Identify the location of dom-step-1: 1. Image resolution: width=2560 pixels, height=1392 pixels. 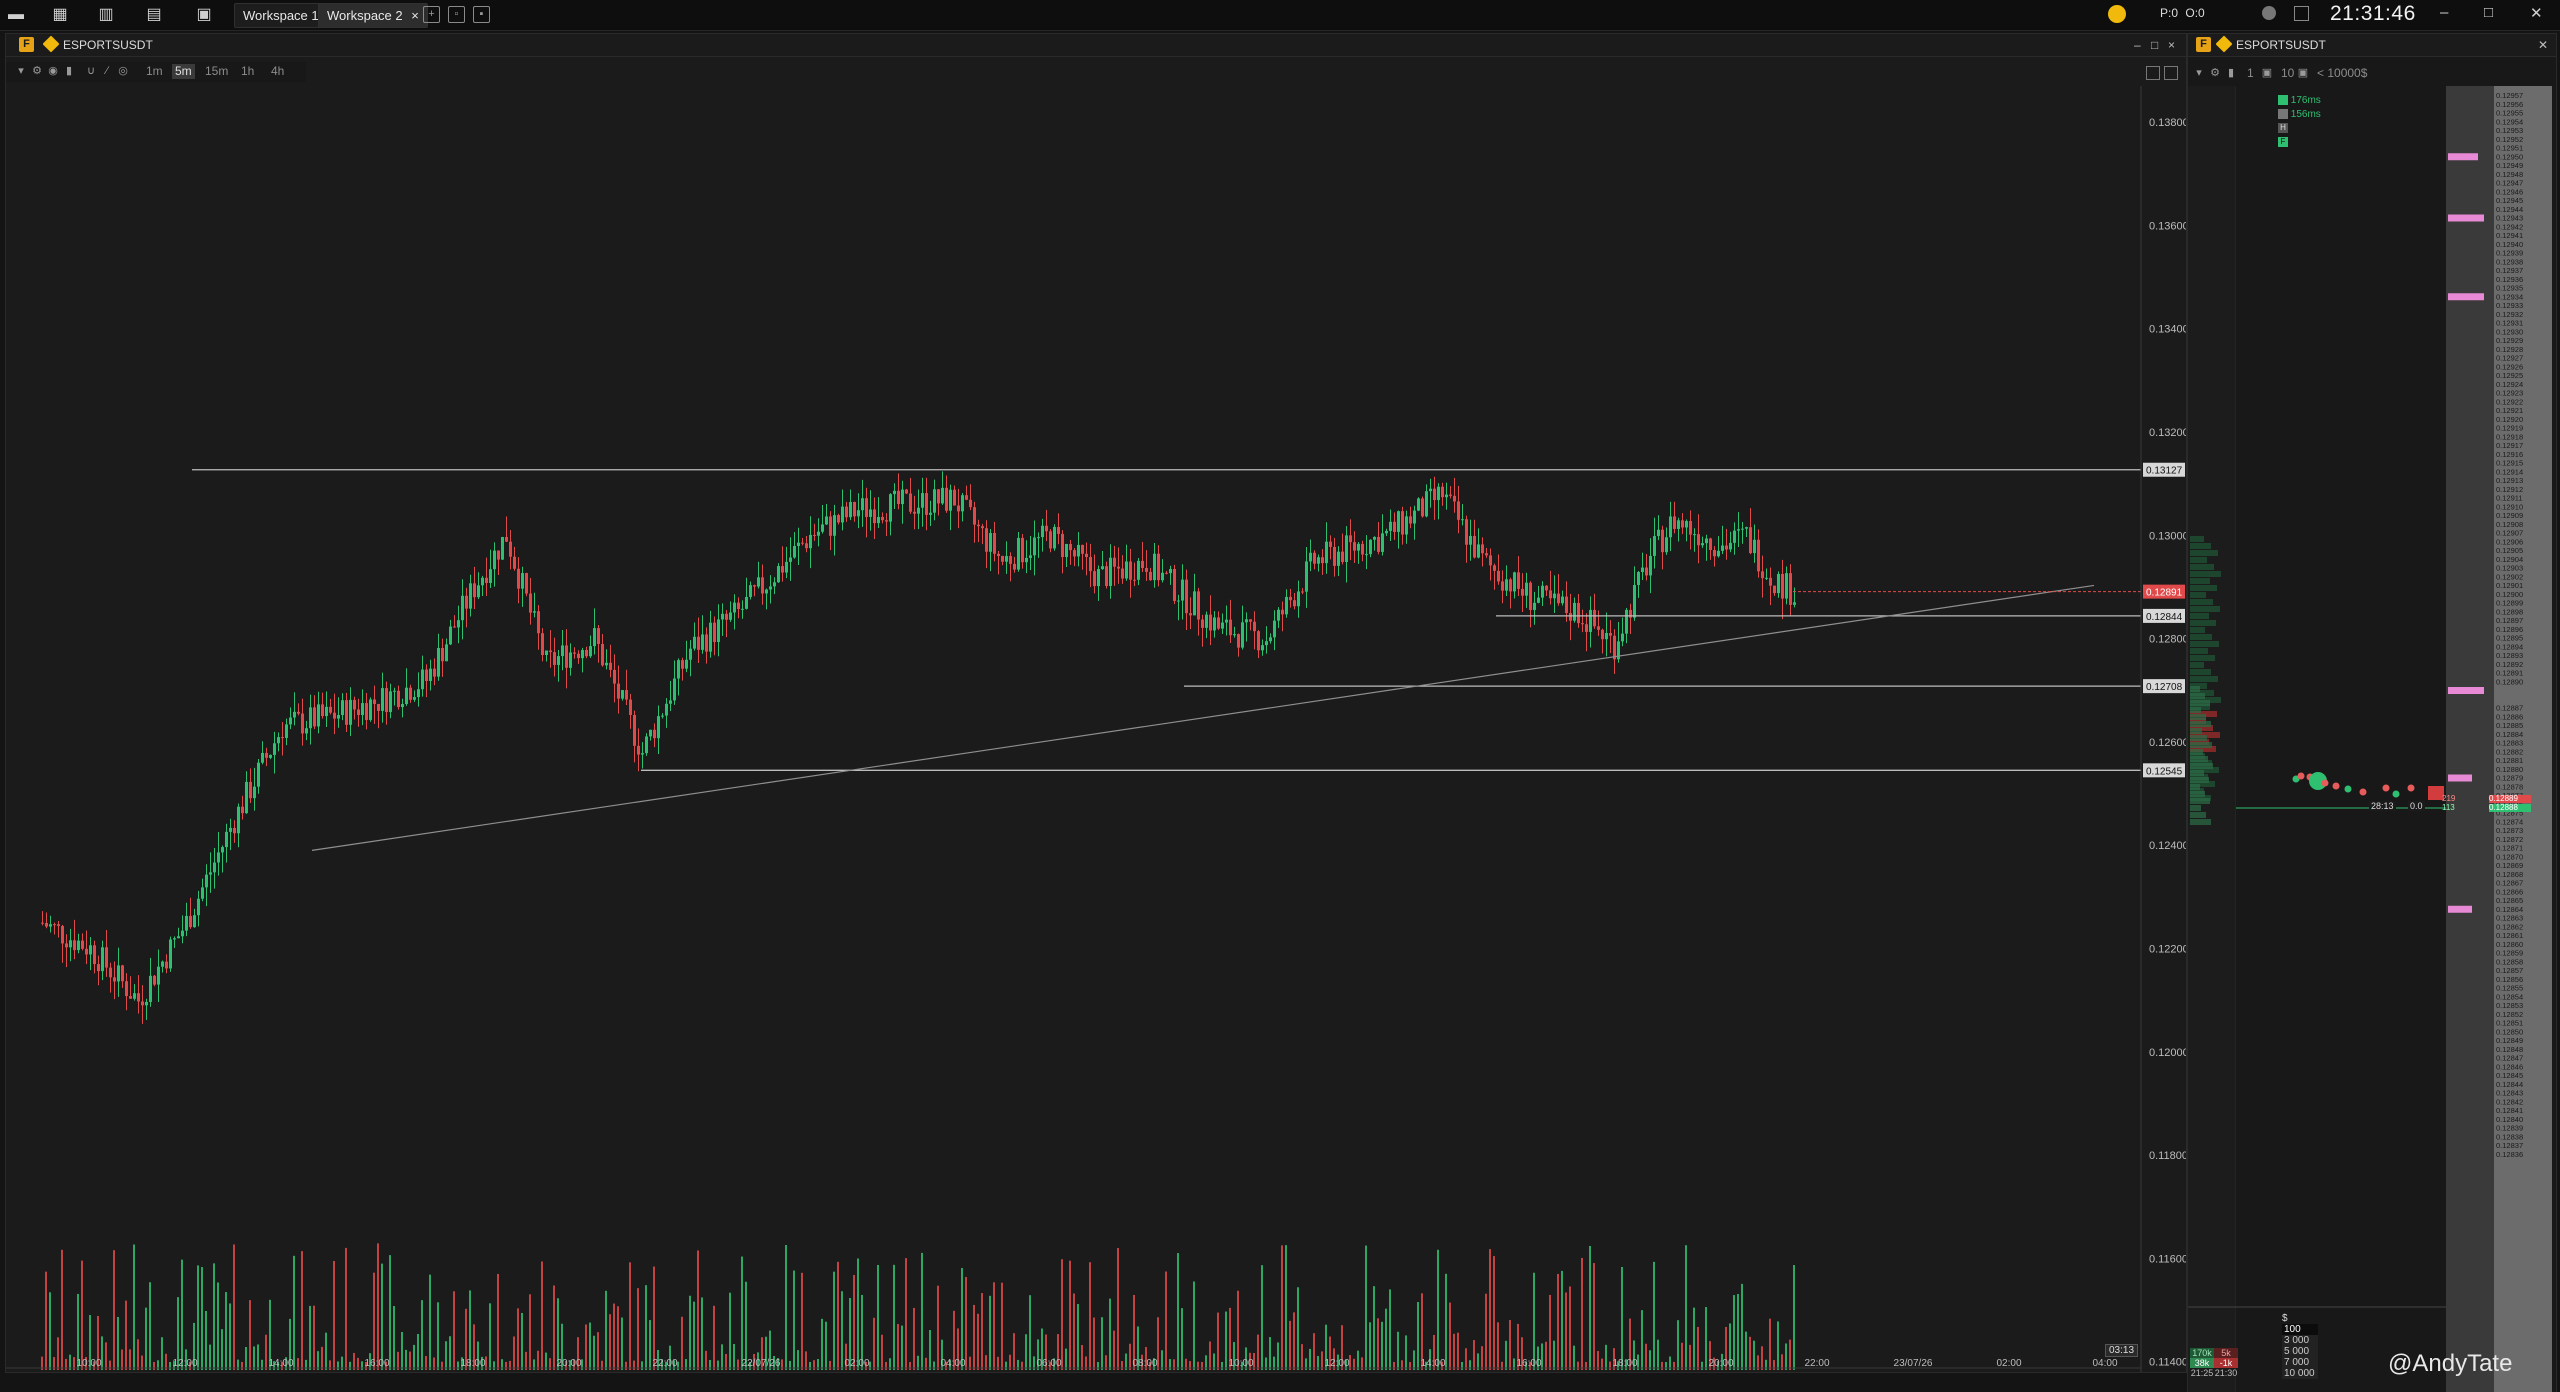
(2250, 73).